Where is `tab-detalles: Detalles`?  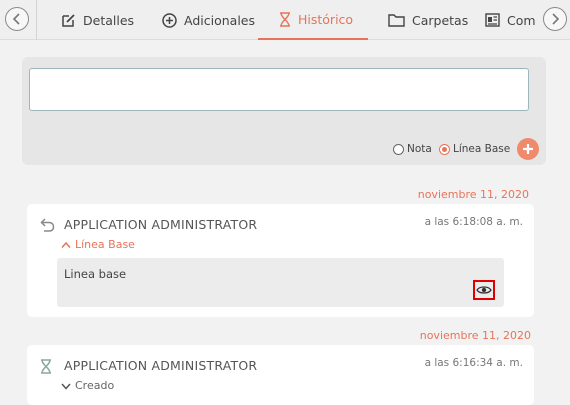
tab-detalles: Detalles is located at coordinates (97, 20).